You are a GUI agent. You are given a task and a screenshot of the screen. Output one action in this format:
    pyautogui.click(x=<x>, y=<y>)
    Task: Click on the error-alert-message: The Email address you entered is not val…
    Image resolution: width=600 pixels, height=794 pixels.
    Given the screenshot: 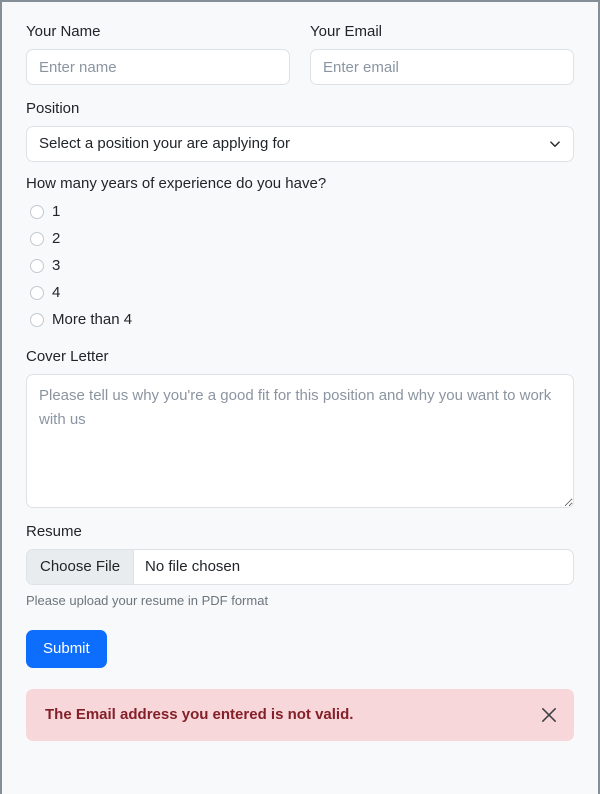 What is the action you would take?
    pyautogui.click(x=199, y=714)
    